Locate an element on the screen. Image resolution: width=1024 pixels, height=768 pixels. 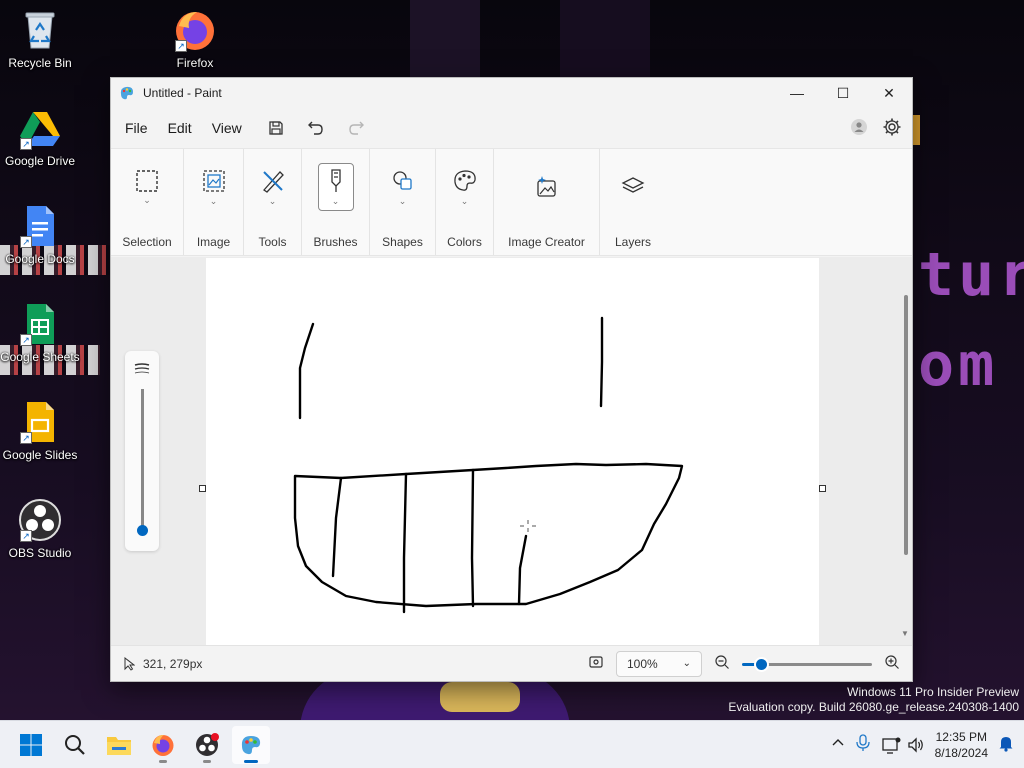
vertical-scrollbar: ▼ is located at coordinates (906, 452).